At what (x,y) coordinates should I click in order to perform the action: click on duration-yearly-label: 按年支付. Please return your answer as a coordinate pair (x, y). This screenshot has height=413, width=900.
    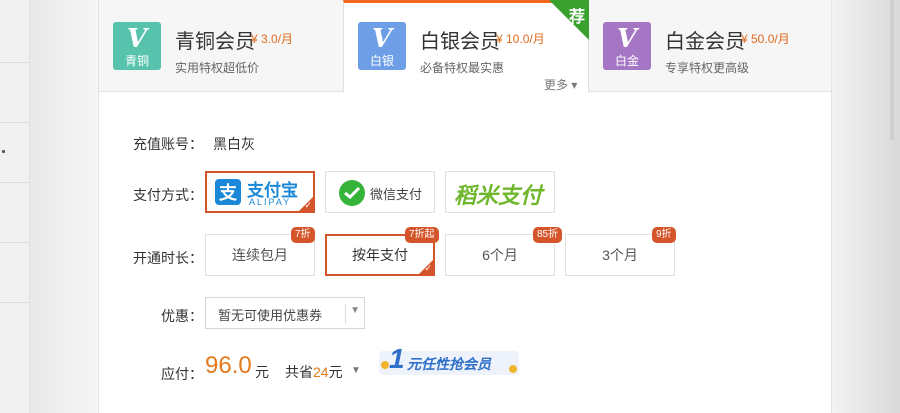
    Looking at the image, I should click on (380, 255).